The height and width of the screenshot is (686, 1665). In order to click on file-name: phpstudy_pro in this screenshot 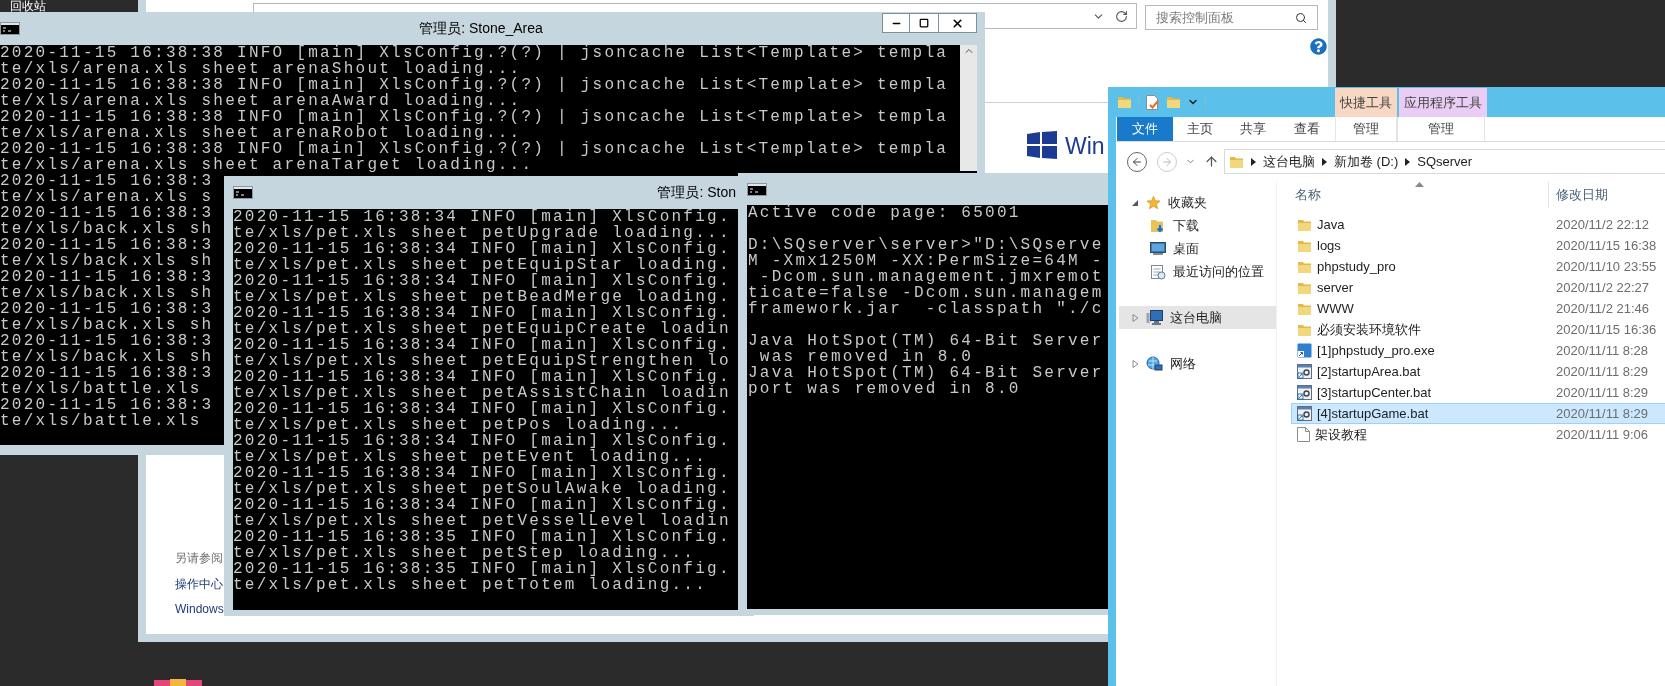, I will do `click(1356, 266)`.